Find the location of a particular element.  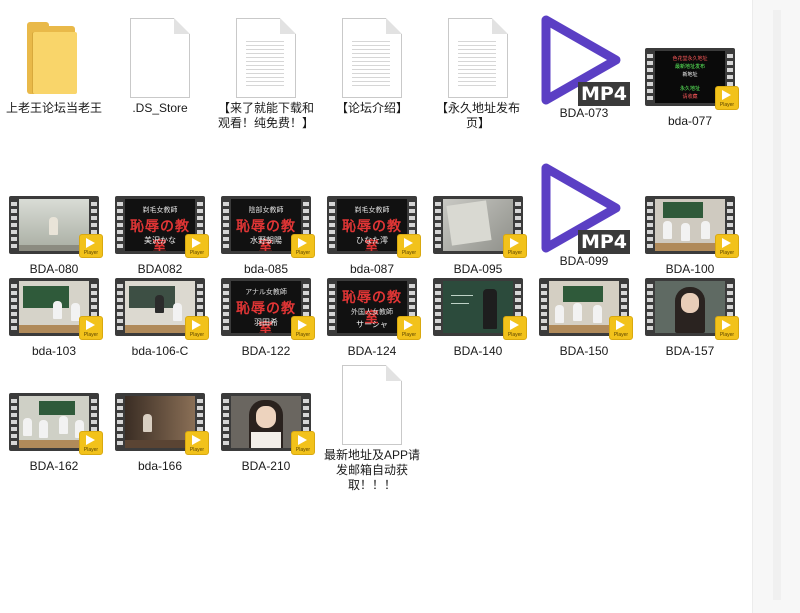

file-label: BDA082 is located at coordinates (160, 269).